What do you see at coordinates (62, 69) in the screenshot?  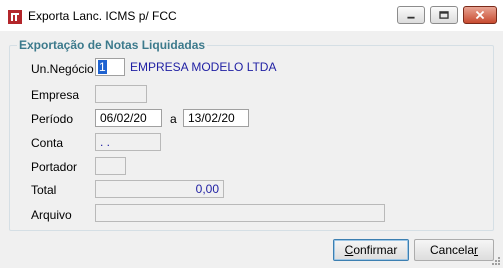 I see `un-negocio-label: Un.Negócio` at bounding box center [62, 69].